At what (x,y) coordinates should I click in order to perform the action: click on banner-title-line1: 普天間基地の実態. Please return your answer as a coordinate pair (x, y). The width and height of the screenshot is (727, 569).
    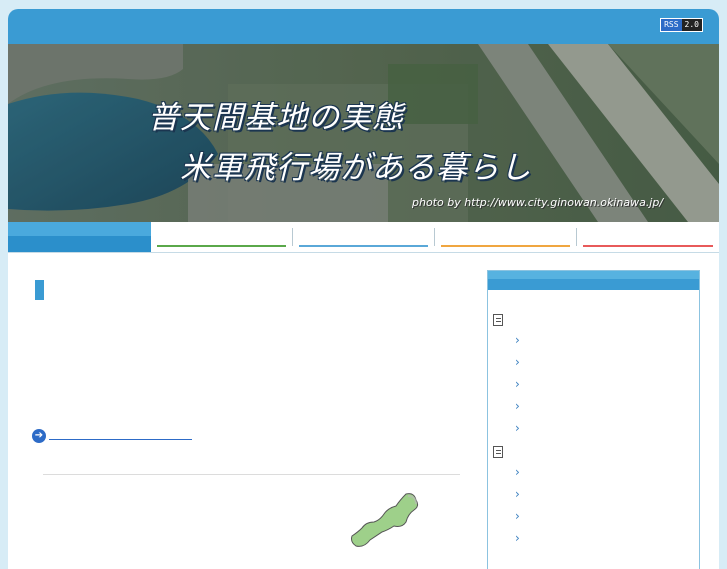
    Looking at the image, I should click on (276, 118).